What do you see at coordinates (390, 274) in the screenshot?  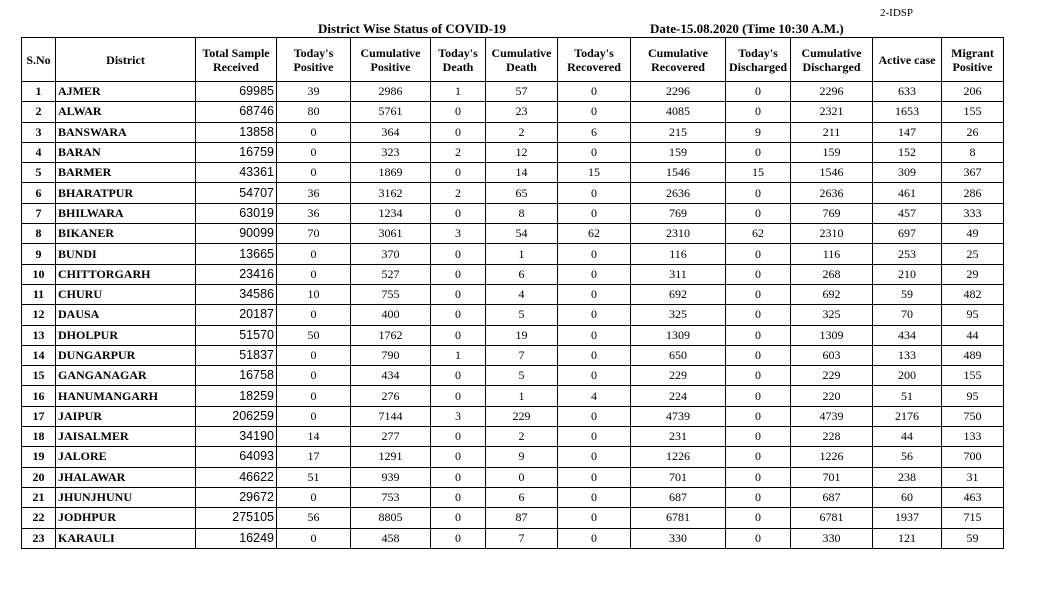 I see `table-cell: 527` at bounding box center [390, 274].